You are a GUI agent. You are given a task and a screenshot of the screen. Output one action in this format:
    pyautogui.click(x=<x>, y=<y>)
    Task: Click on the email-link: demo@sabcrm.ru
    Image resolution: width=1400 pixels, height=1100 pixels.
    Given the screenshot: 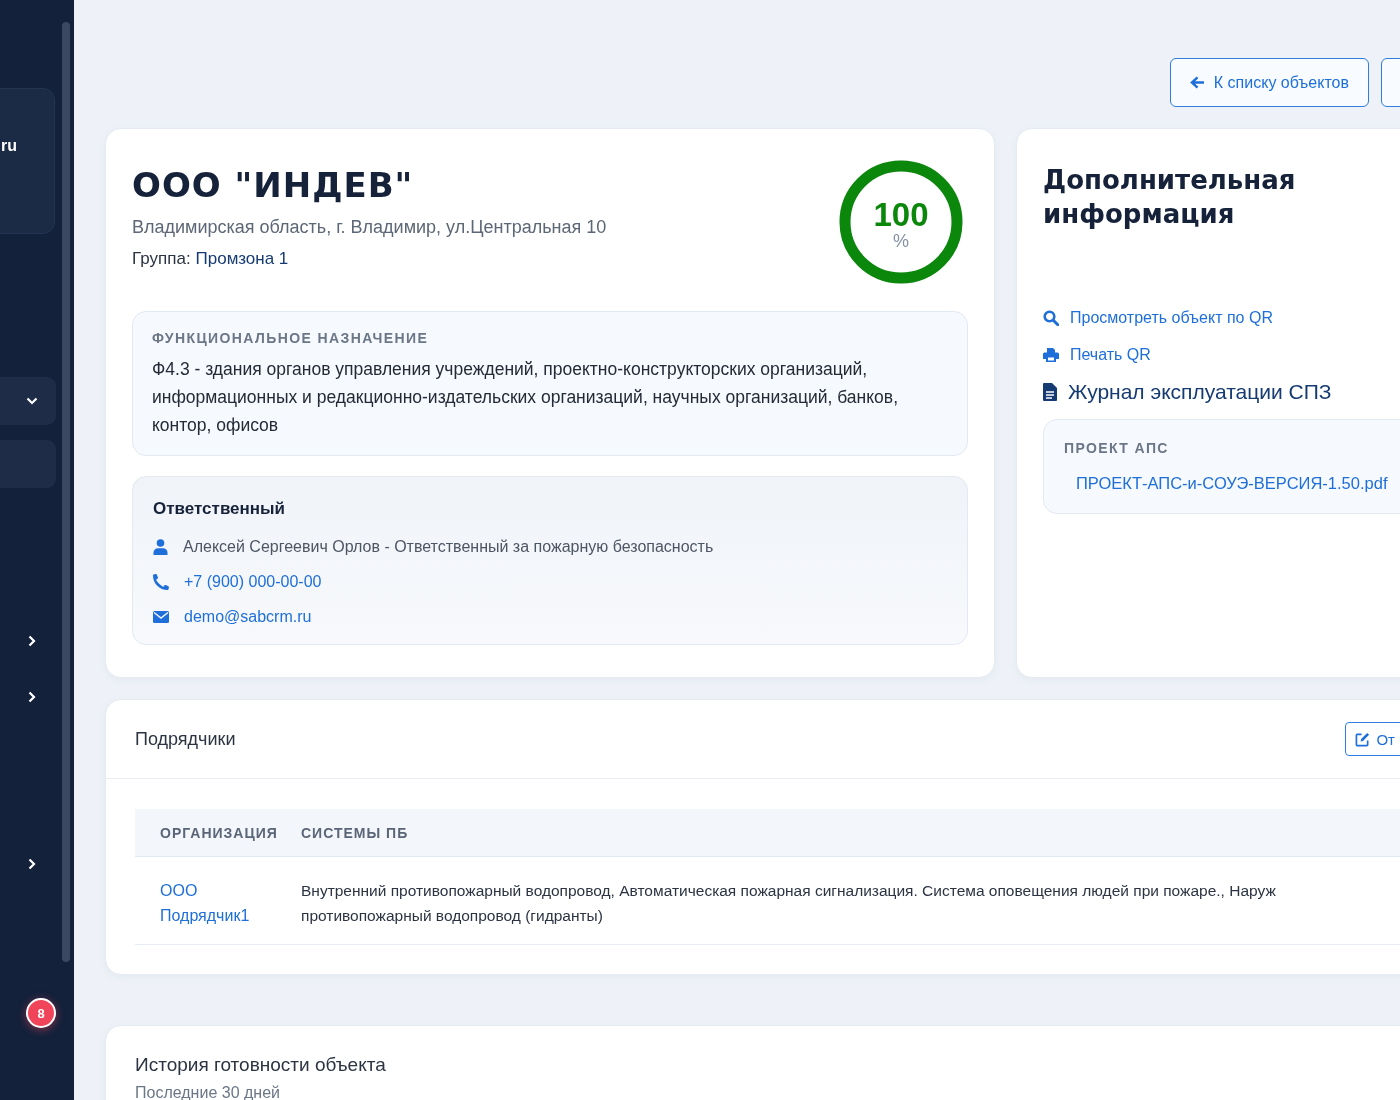 What is the action you would take?
    pyautogui.click(x=248, y=616)
    